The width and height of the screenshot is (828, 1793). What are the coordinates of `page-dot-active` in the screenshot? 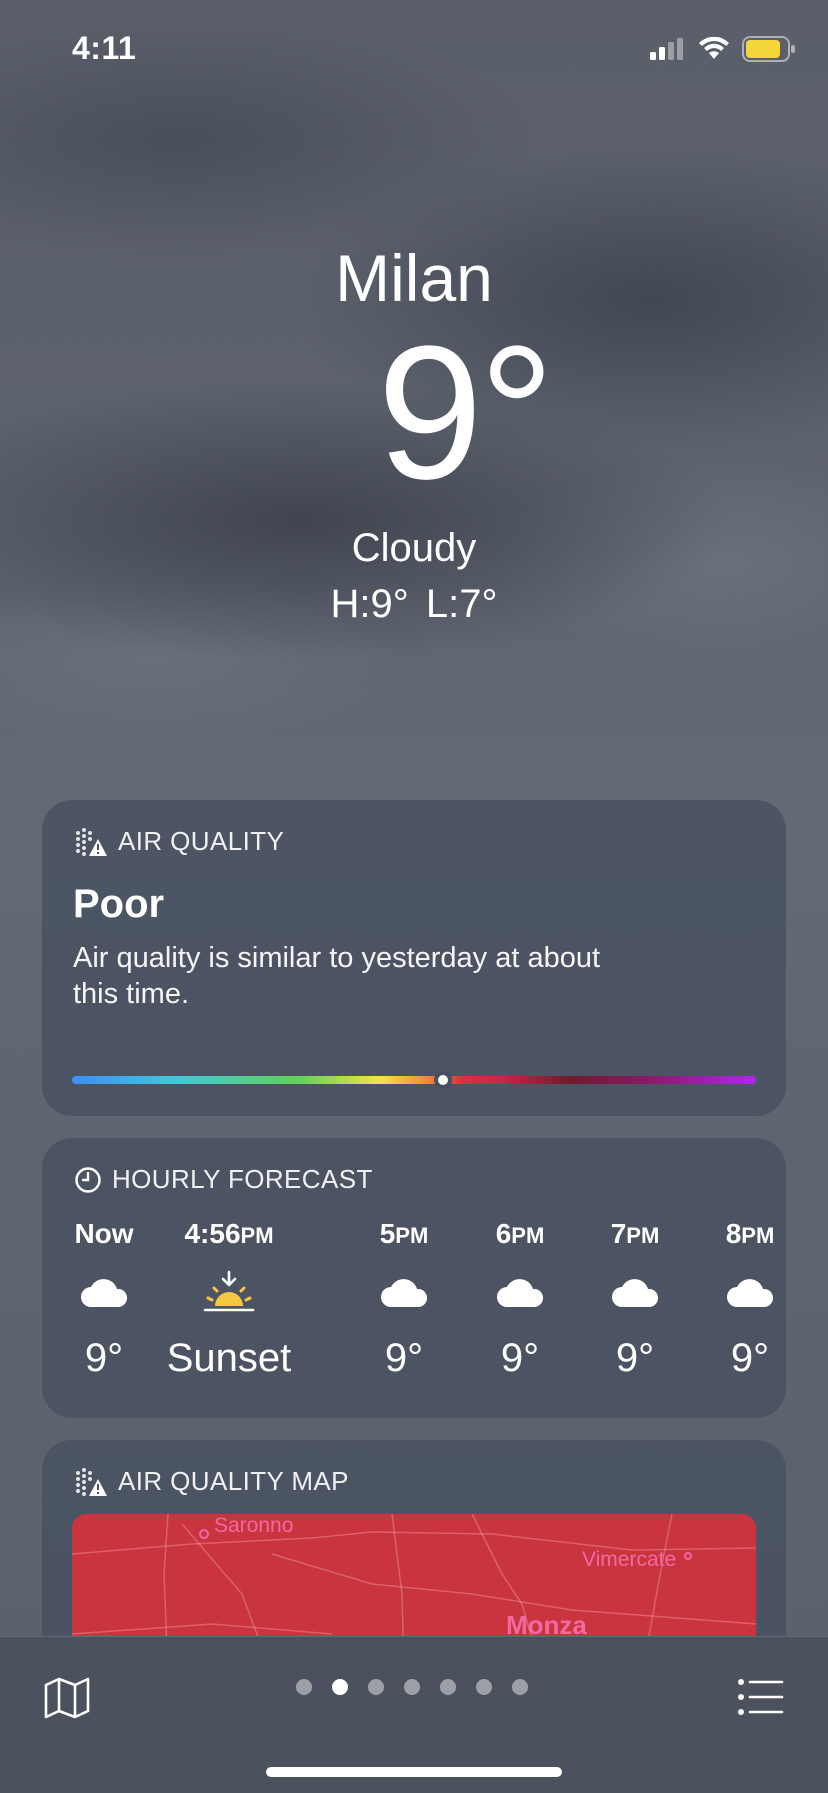 It's located at (340, 1687).